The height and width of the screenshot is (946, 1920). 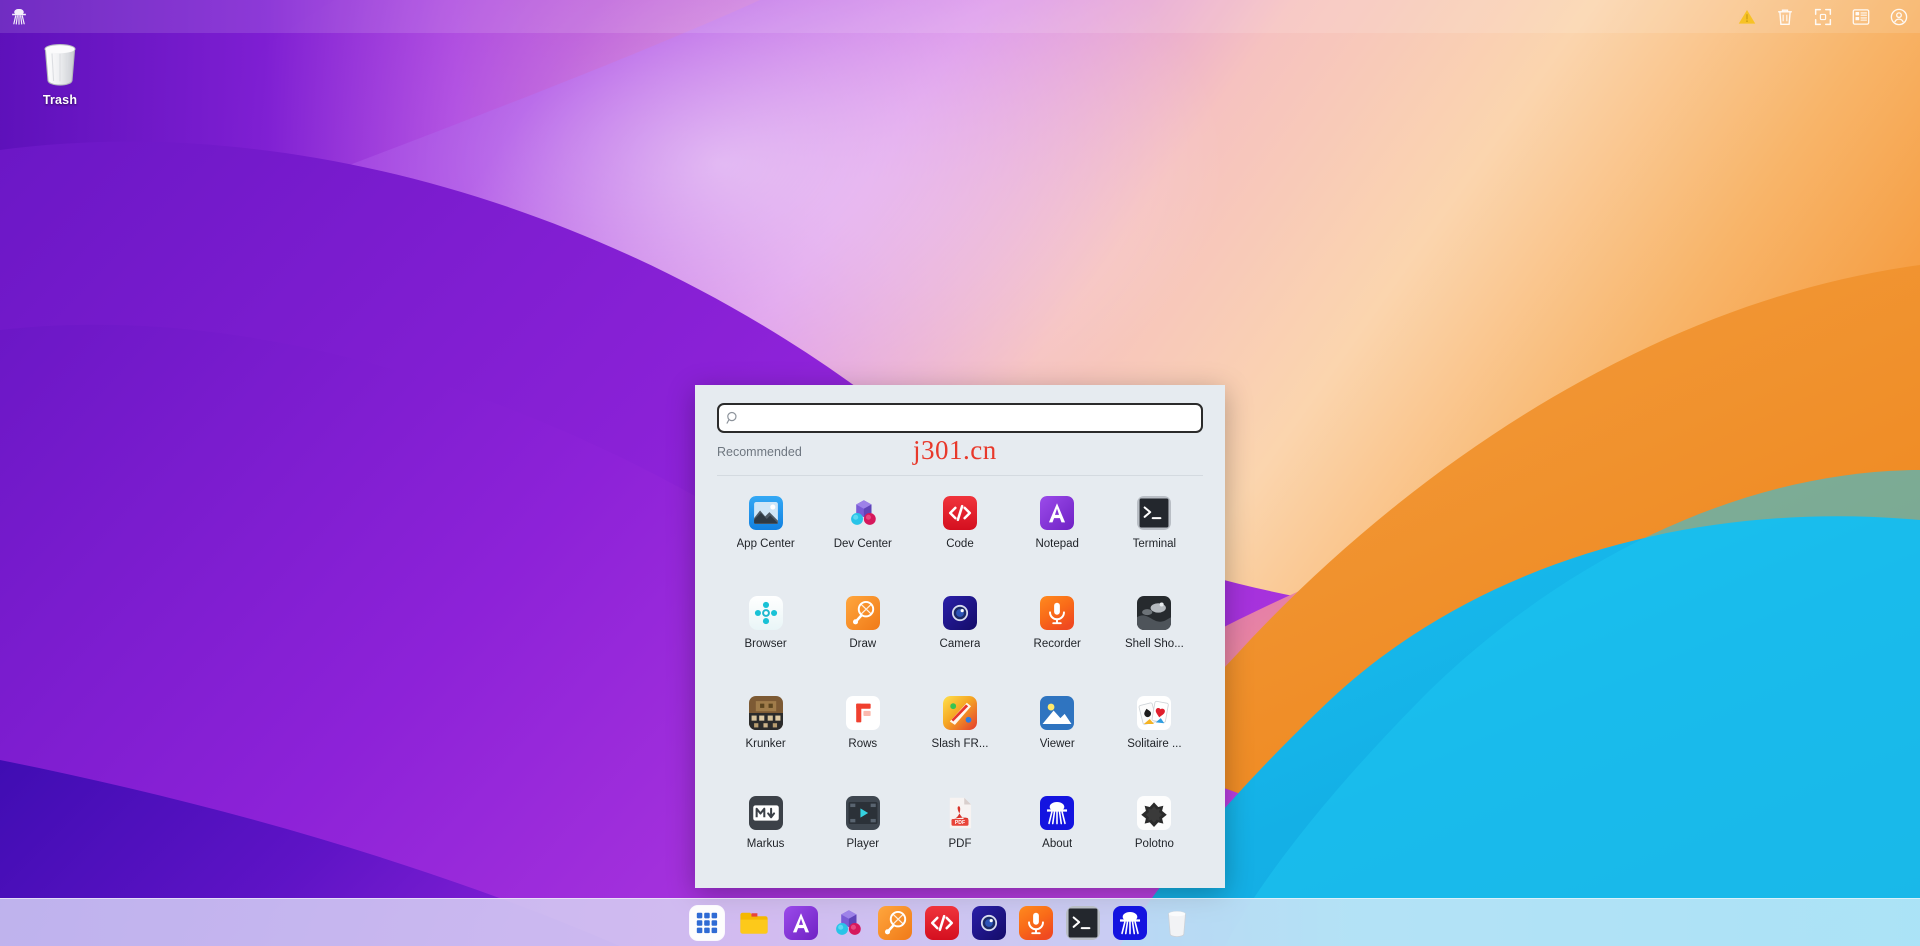 What do you see at coordinates (765, 736) in the screenshot?
I see `app-item-krunker: Krunker` at bounding box center [765, 736].